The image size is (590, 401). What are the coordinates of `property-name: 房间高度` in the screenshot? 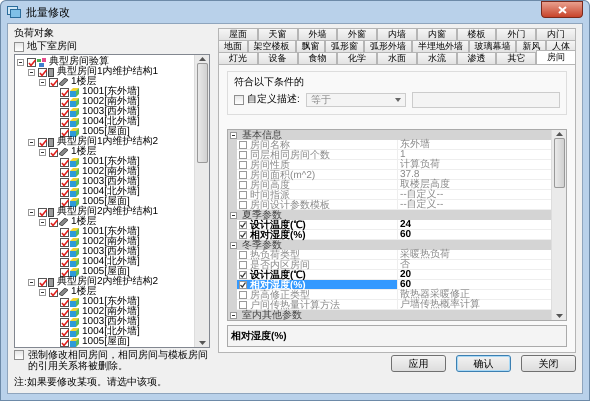 It's located at (317, 184).